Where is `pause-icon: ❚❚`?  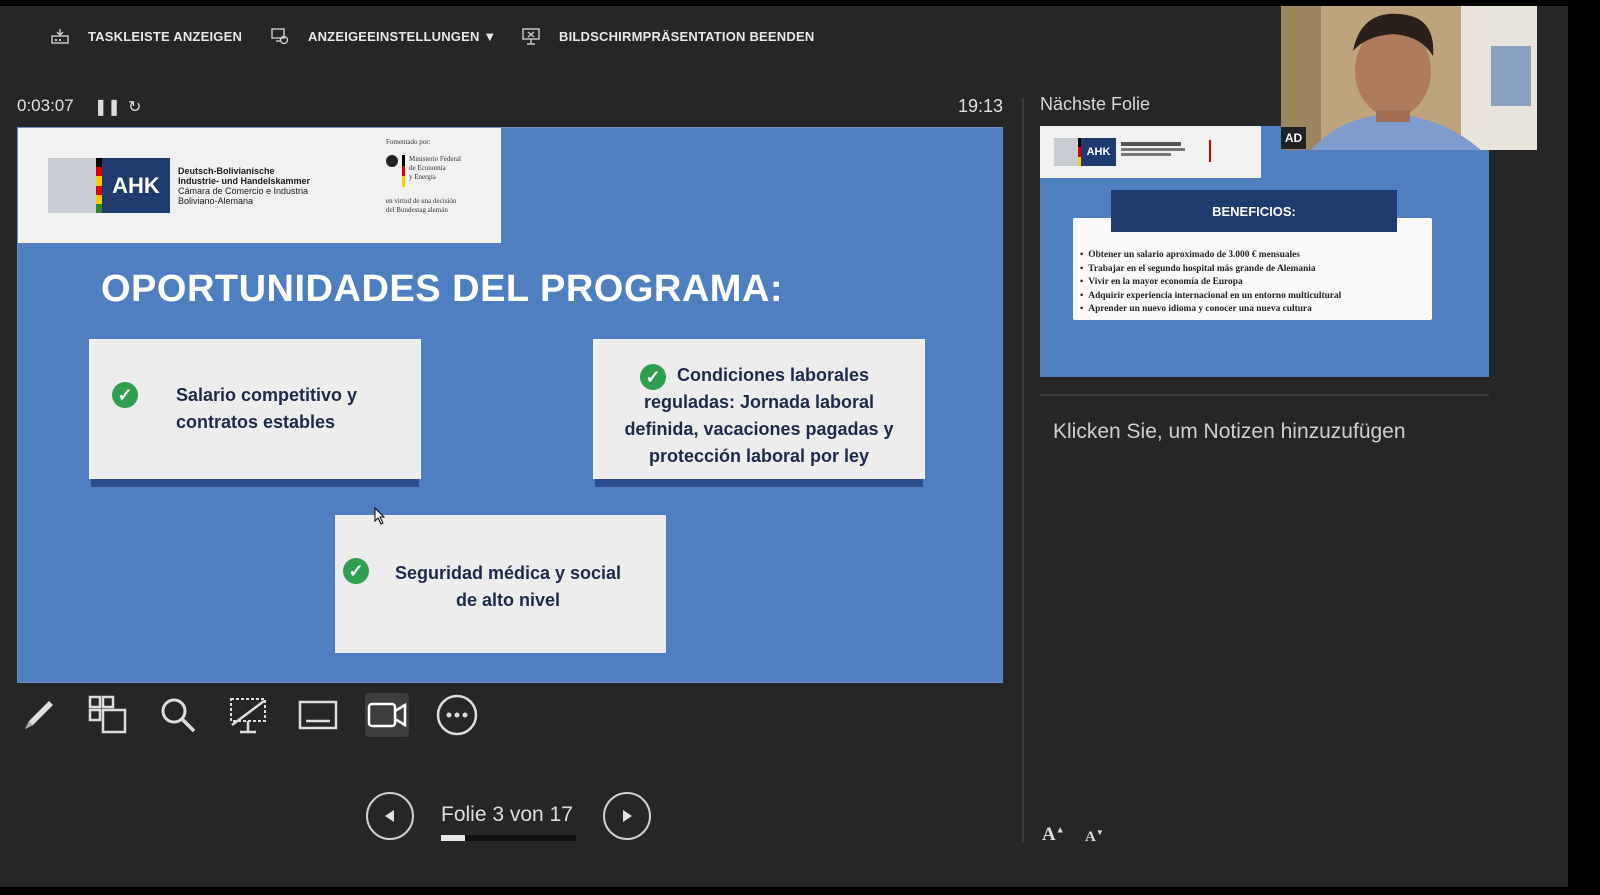 pause-icon: ❚❚ is located at coordinates (107, 107).